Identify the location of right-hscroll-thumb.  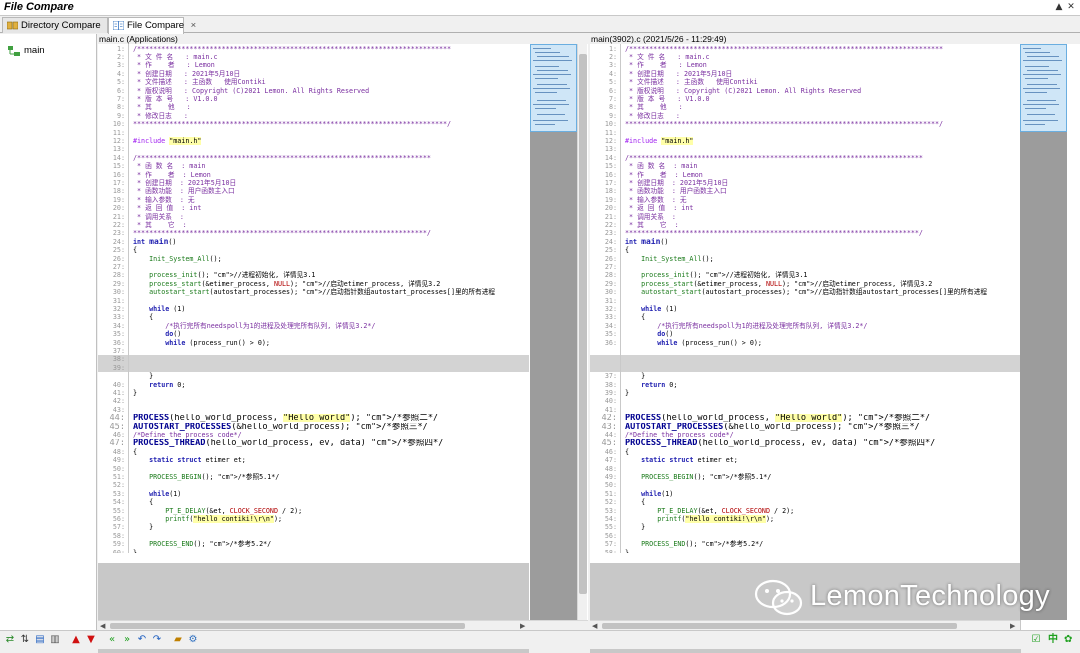
(779, 626).